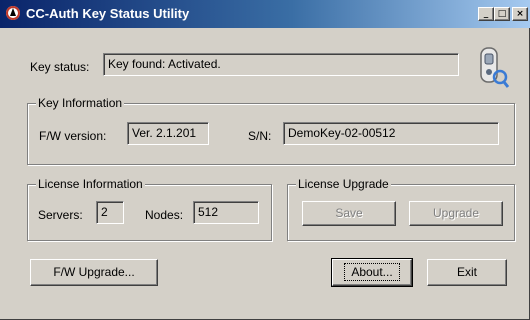 Image resolution: width=530 pixels, height=320 pixels. I want to click on nodes-field: 512, so click(226, 212).